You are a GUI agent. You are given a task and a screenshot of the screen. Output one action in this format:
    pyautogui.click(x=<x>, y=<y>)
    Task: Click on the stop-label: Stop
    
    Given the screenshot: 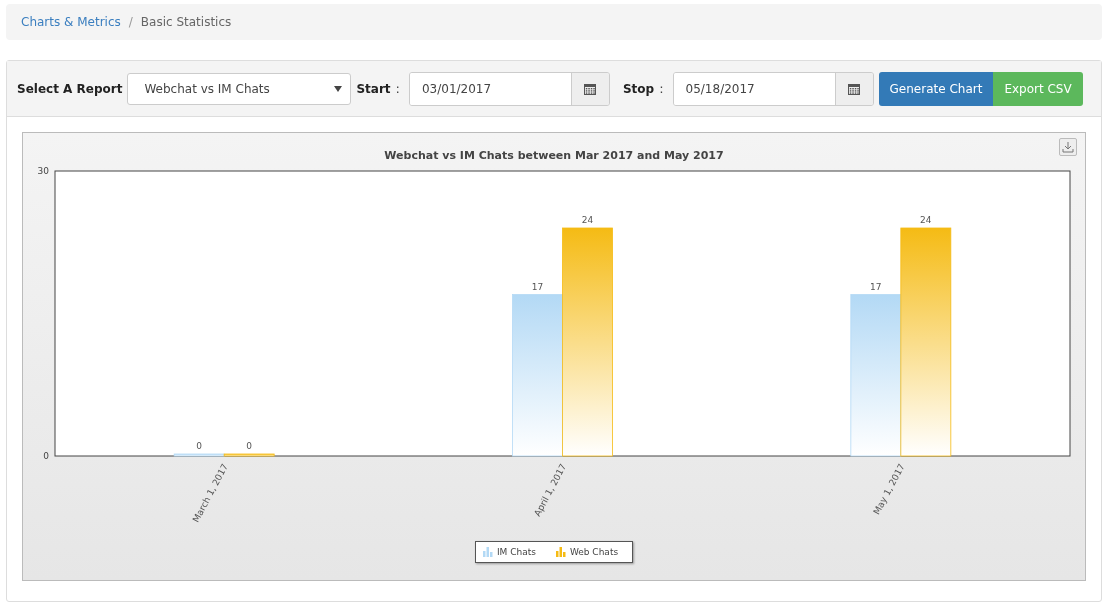 What is the action you would take?
    pyautogui.click(x=638, y=88)
    